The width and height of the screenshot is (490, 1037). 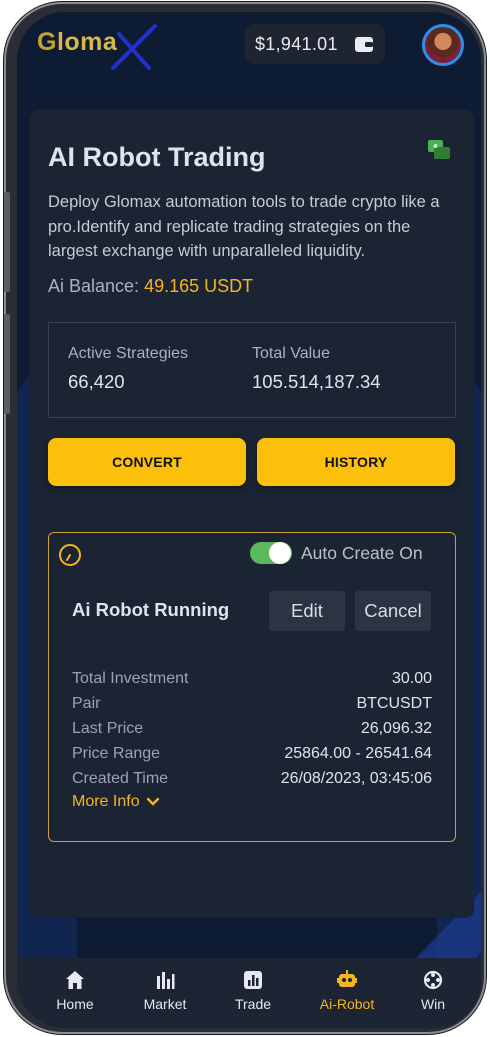 I want to click on nav-market: Market, so click(x=165, y=991).